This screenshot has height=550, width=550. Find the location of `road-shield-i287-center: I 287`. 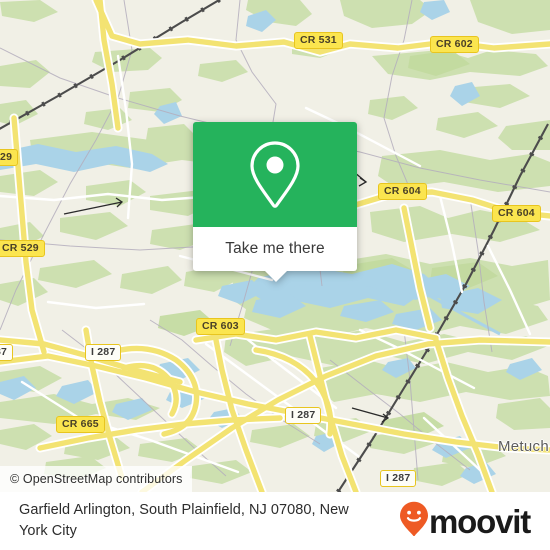

road-shield-i287-center: I 287 is located at coordinates (103, 352).